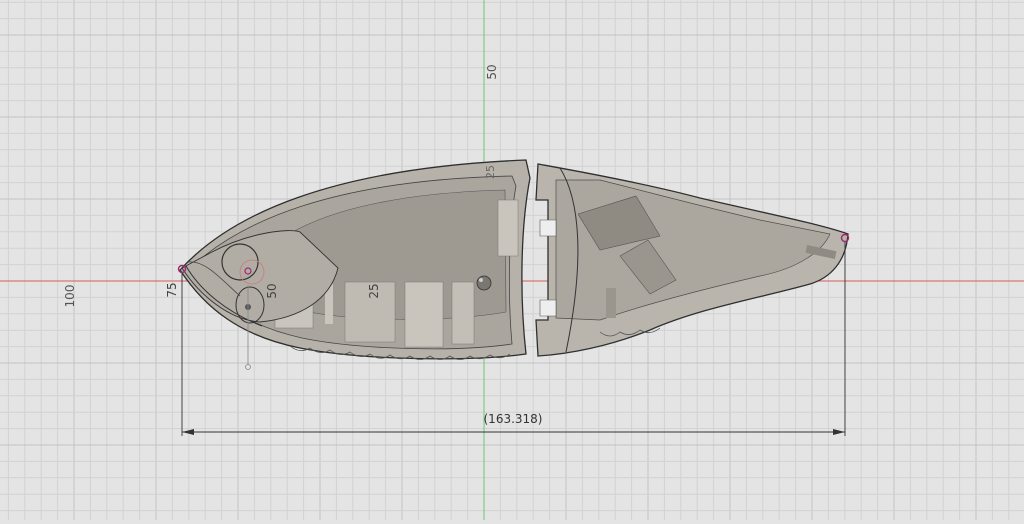 The width and height of the screenshot is (1024, 524). I want to click on overall-length-label: (163.318), so click(513, 419).